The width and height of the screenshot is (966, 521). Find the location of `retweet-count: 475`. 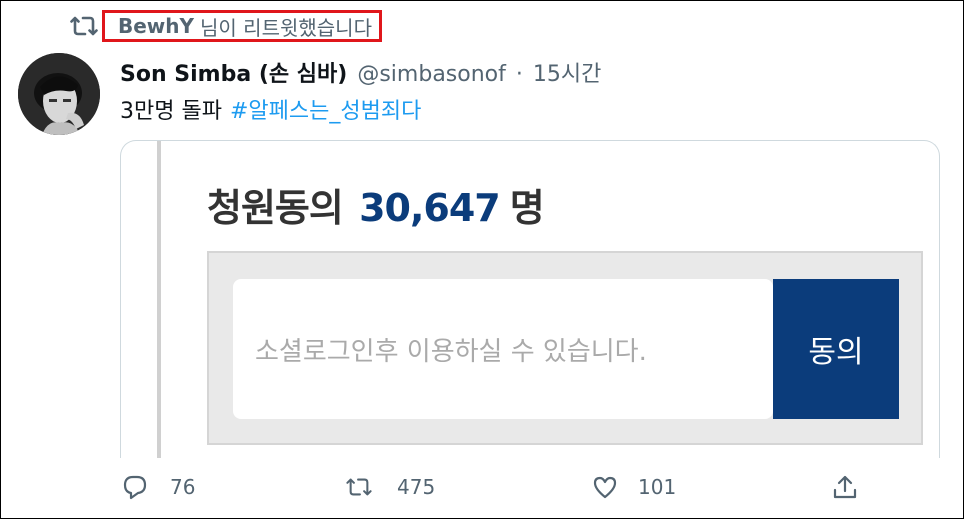

retweet-count: 475 is located at coordinates (416, 487).